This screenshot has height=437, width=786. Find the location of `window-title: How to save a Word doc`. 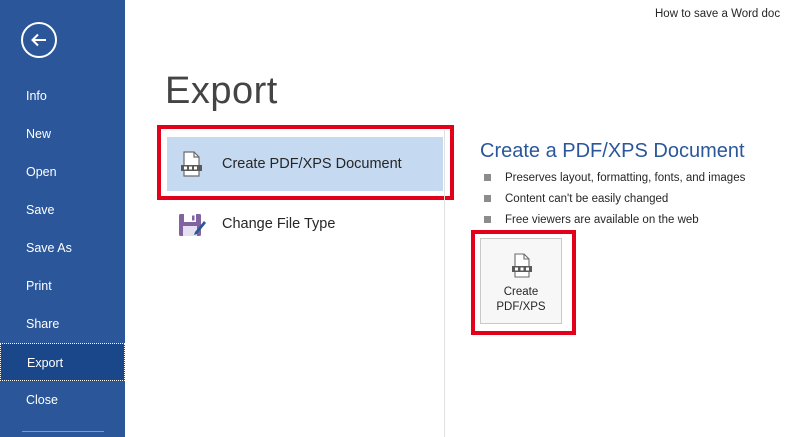

window-title: How to save a Word doc is located at coordinates (718, 14).